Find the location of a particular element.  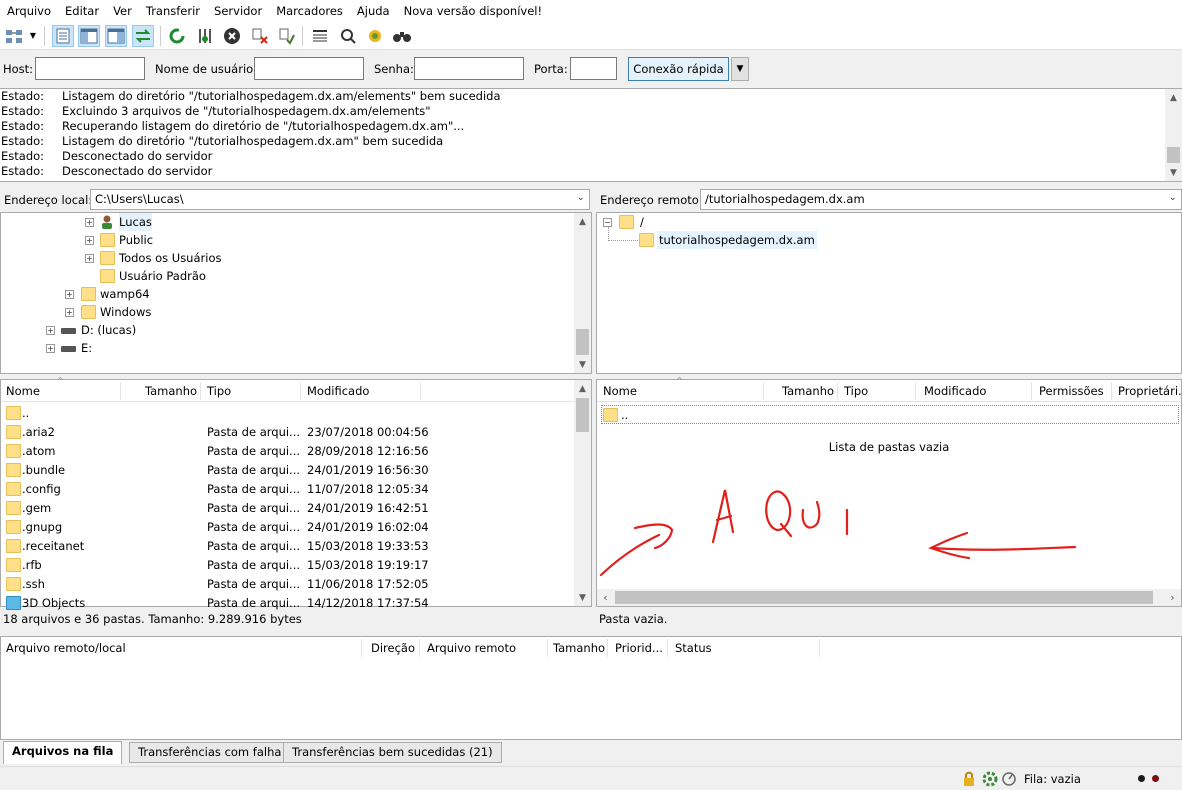

refresh-icon is located at coordinates (177, 36).